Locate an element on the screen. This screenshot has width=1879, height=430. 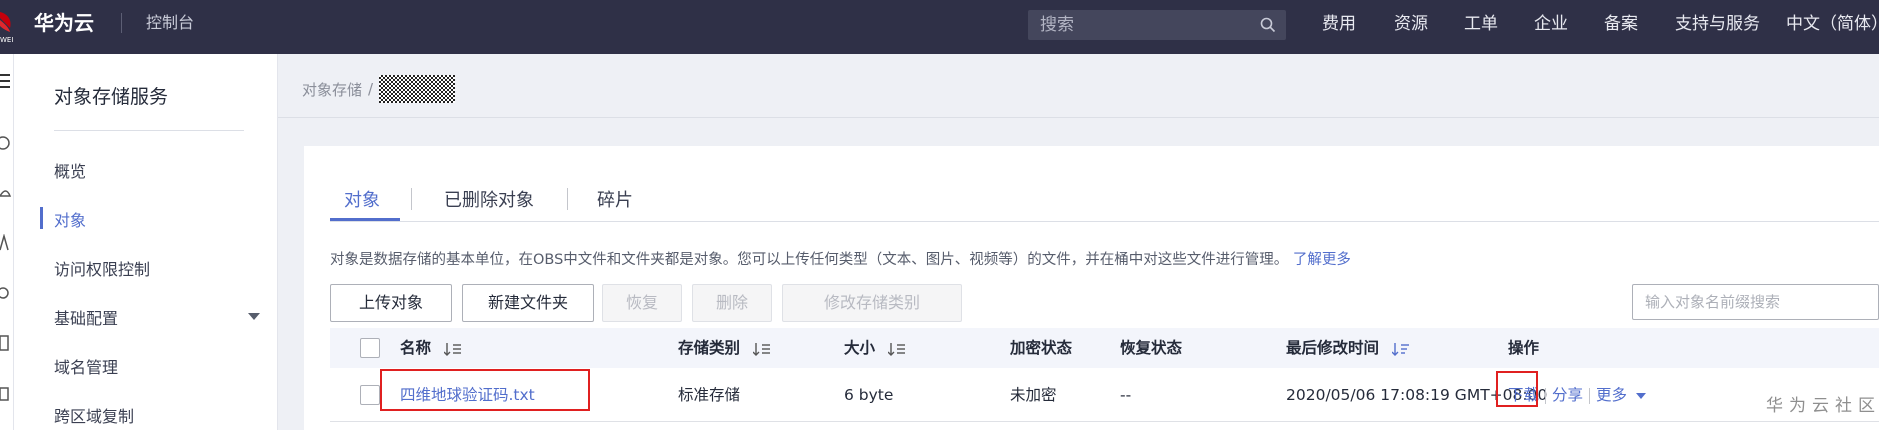
column-header-operations: 操作 is located at coordinates (1524, 348).